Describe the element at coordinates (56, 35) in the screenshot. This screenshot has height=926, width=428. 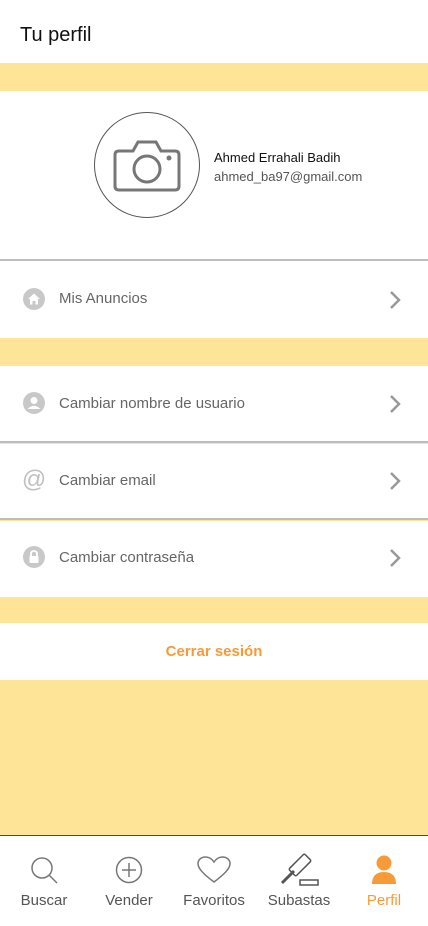
I see `page-title: Tu perfil` at that location.